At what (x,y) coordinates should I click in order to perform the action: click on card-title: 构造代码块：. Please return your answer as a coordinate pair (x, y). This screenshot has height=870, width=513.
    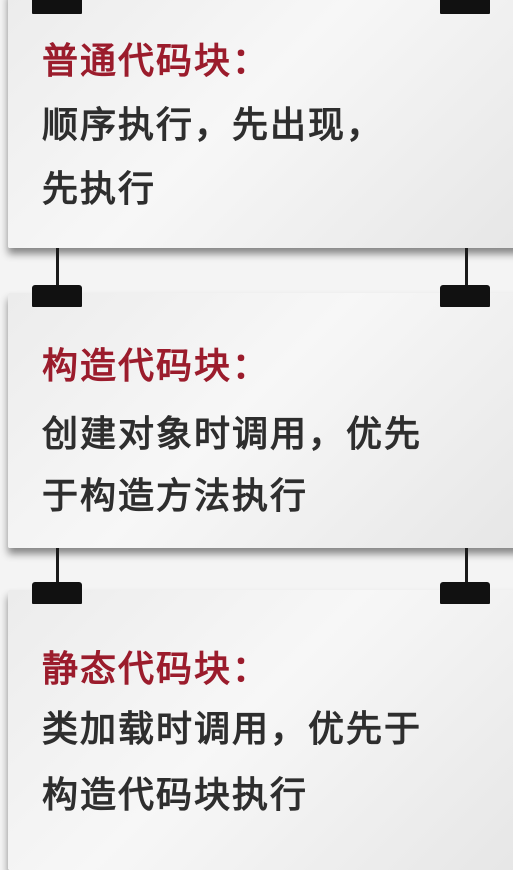
    Looking at the image, I should click on (156, 366).